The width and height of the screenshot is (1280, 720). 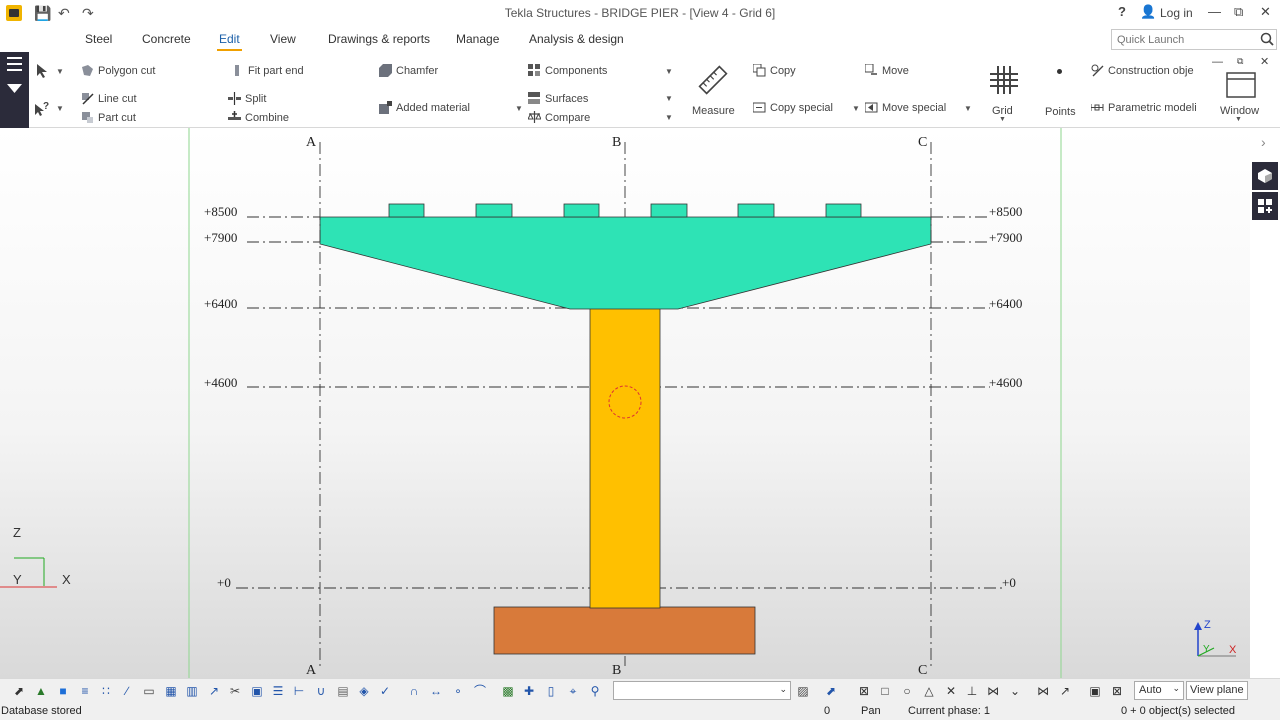 What do you see at coordinates (166, 39) in the screenshot?
I see `tab-concrete: Concrete` at bounding box center [166, 39].